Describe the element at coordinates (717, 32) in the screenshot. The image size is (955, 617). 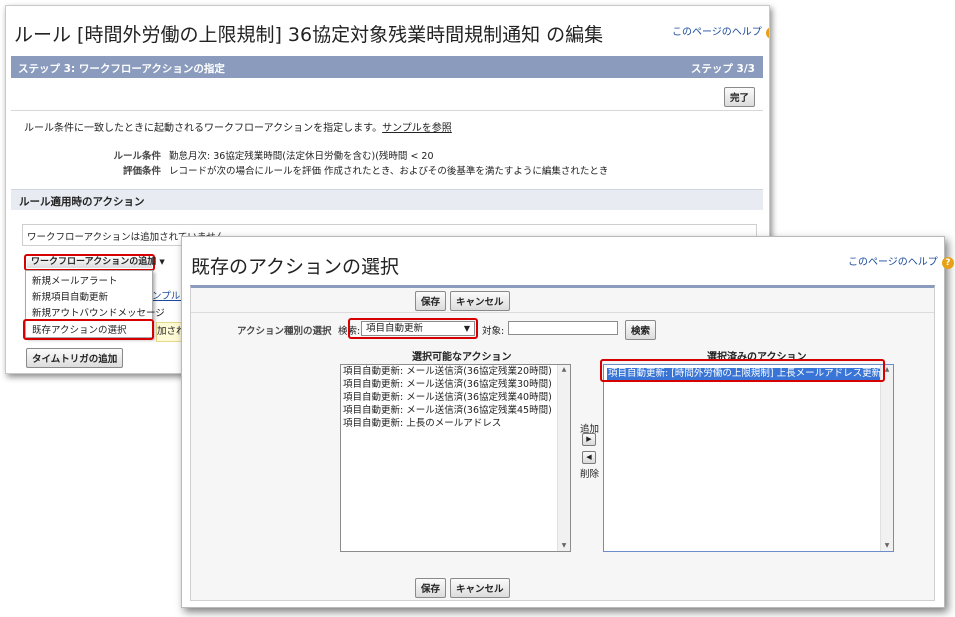
I see `help-link-label: このページのヘルプ` at that location.